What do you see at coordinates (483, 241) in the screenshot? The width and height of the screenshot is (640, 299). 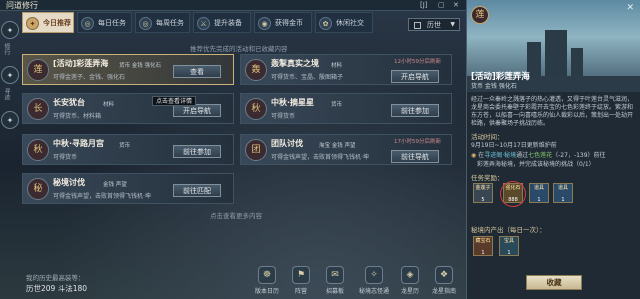 I see `reward-name: 藏宝石` at bounding box center [483, 241].